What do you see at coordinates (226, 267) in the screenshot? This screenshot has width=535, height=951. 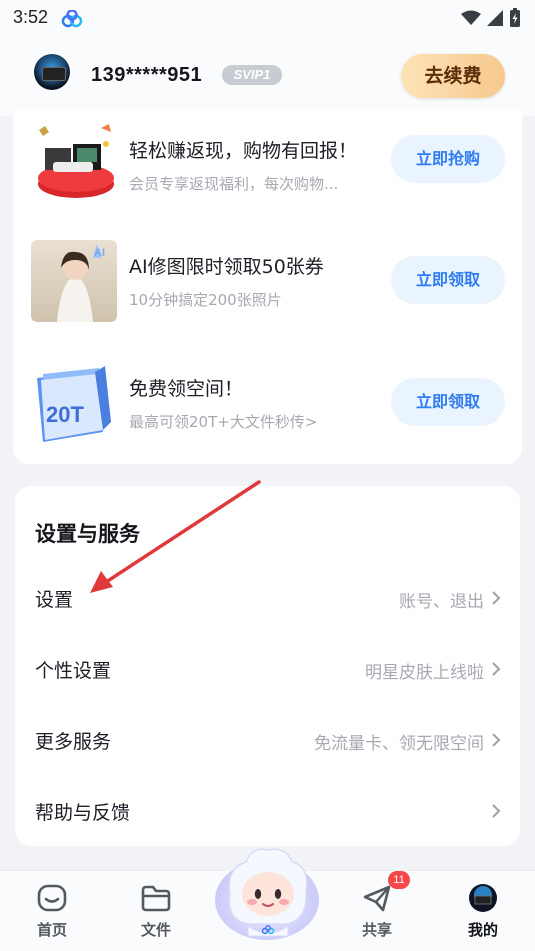 I see `promo-title: AI修图限时领取50张券` at bounding box center [226, 267].